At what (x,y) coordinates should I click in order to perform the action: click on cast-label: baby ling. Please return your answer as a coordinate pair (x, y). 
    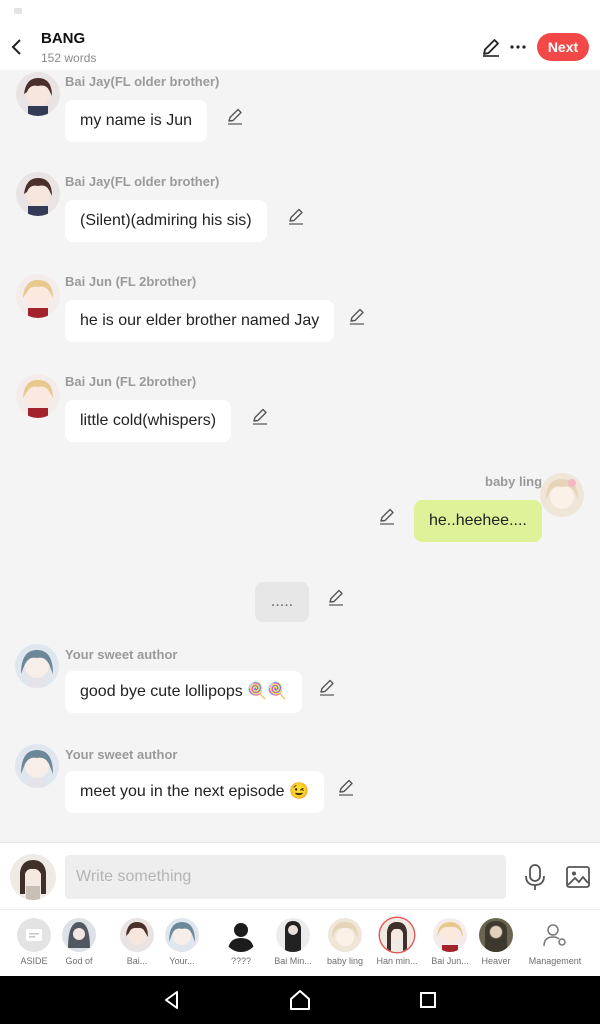
    Looking at the image, I should click on (345, 961).